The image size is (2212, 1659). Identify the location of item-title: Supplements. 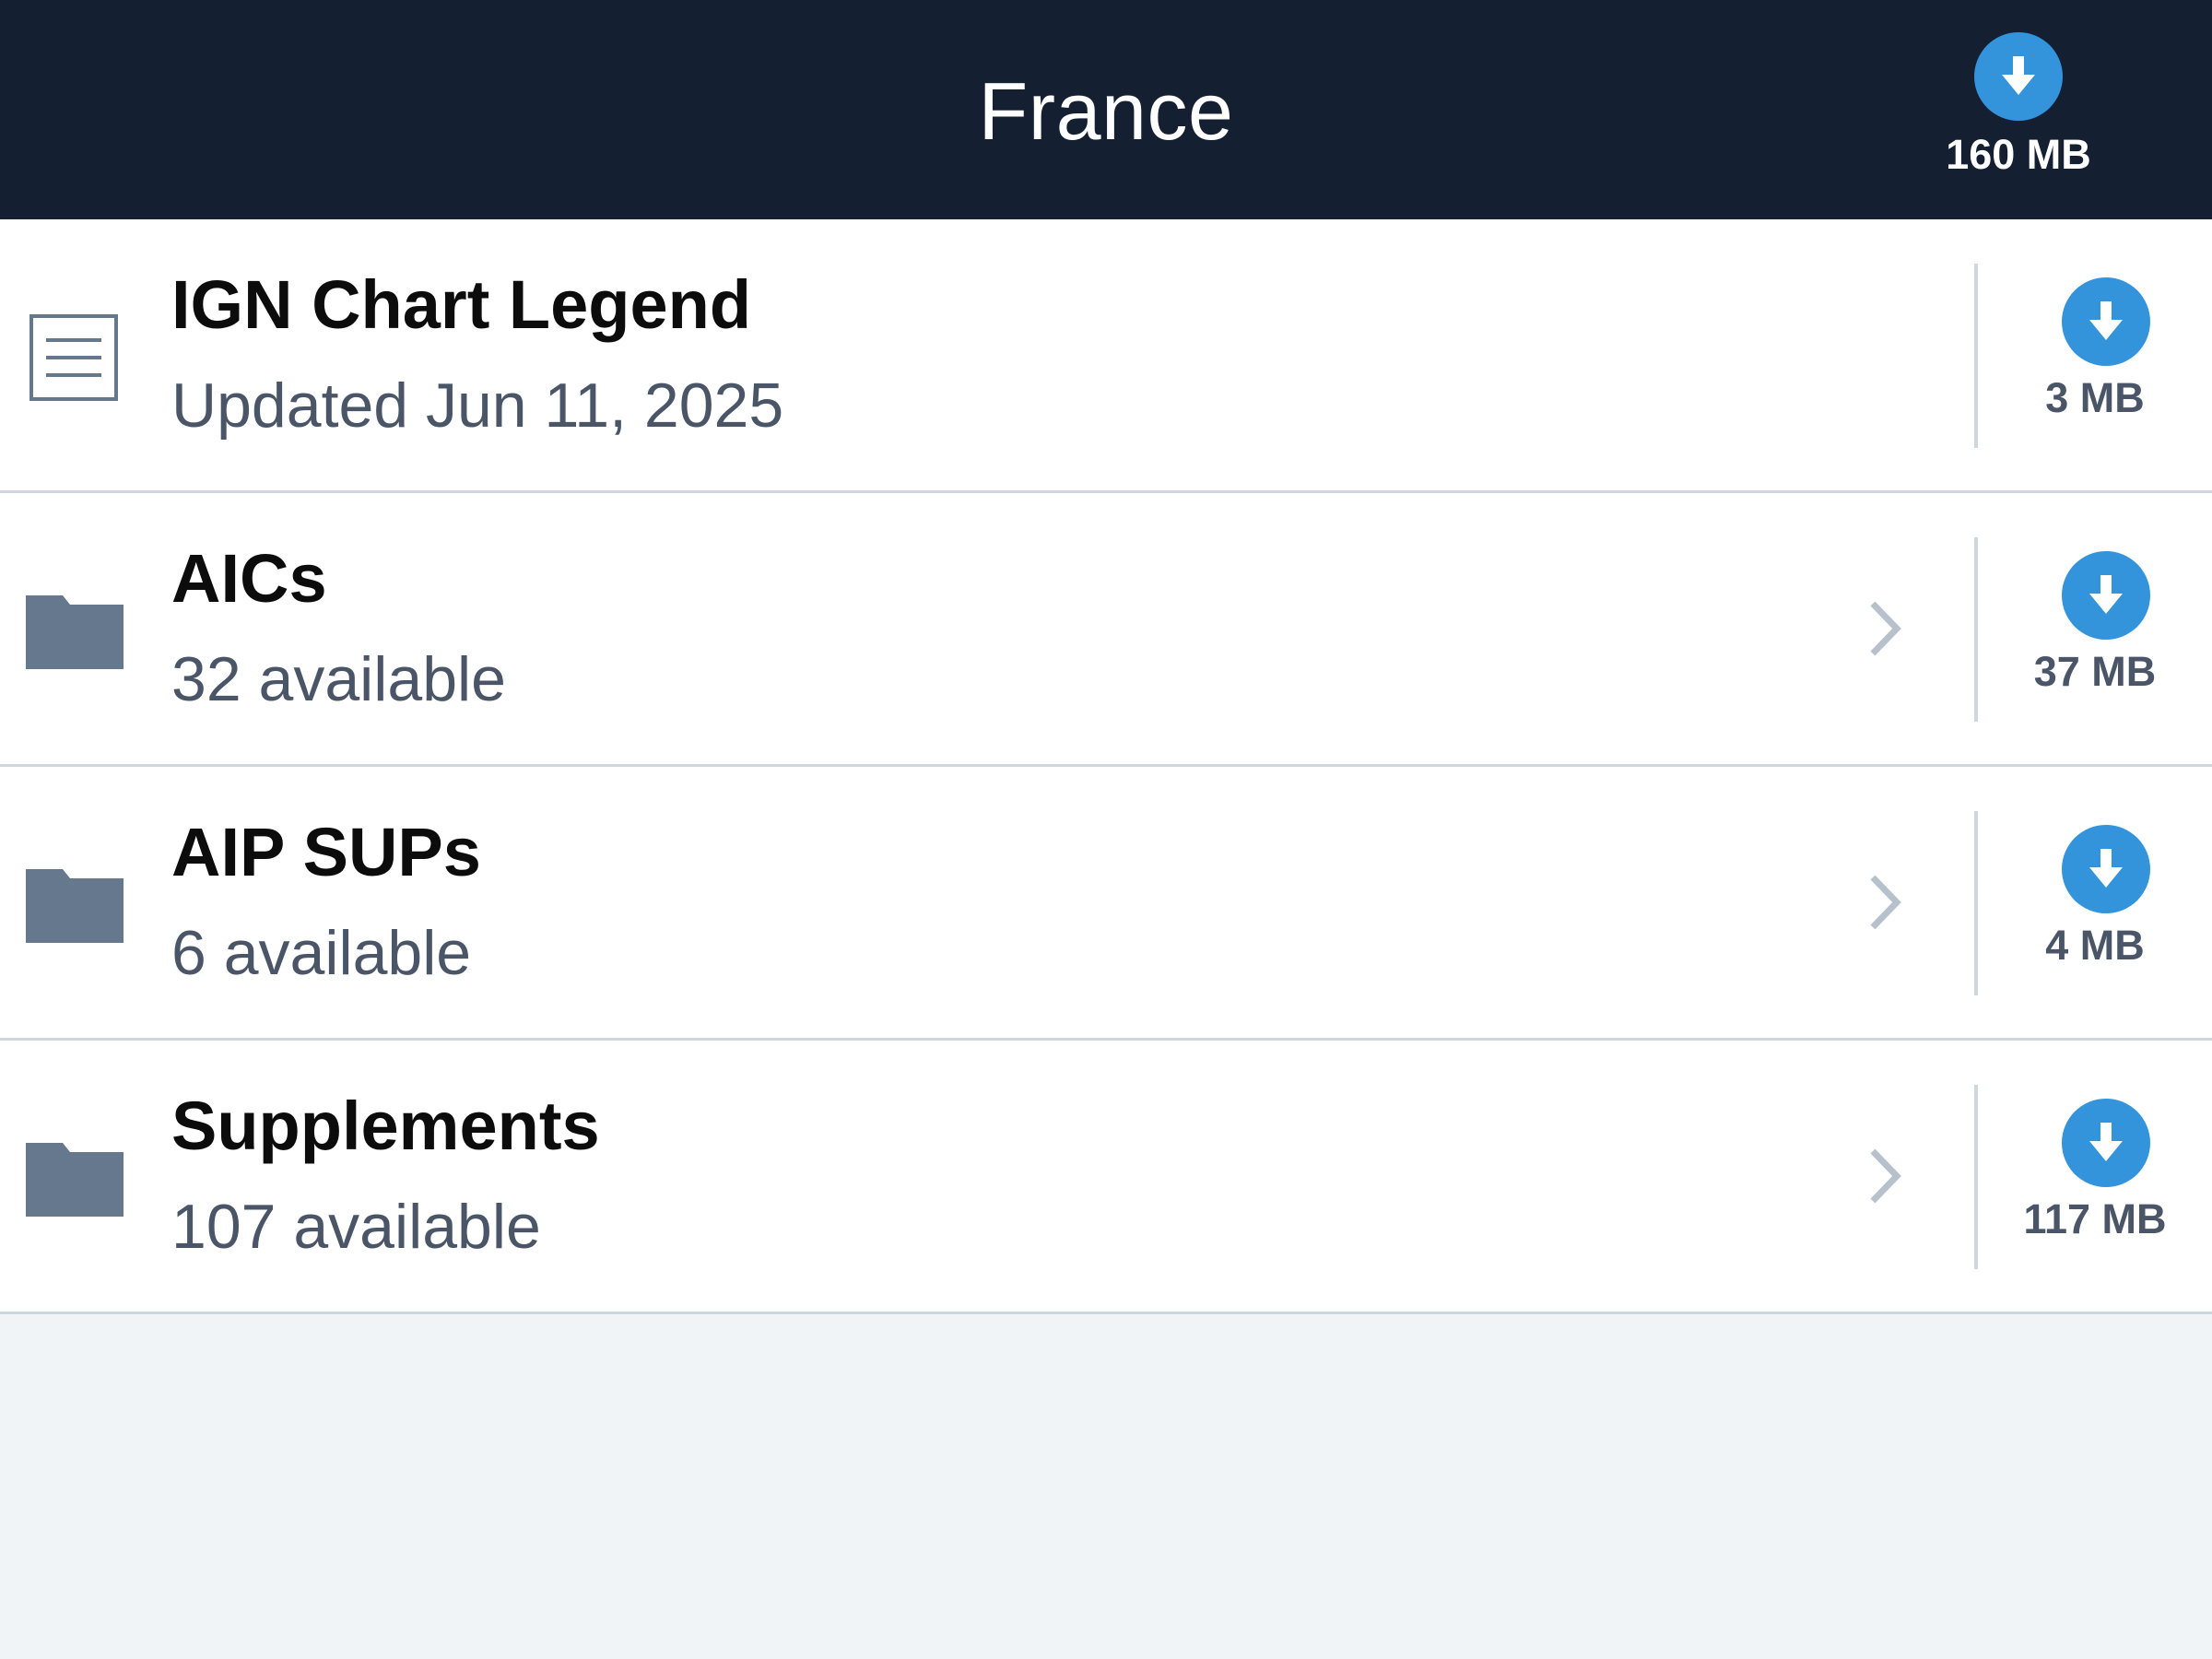
(385, 1126).